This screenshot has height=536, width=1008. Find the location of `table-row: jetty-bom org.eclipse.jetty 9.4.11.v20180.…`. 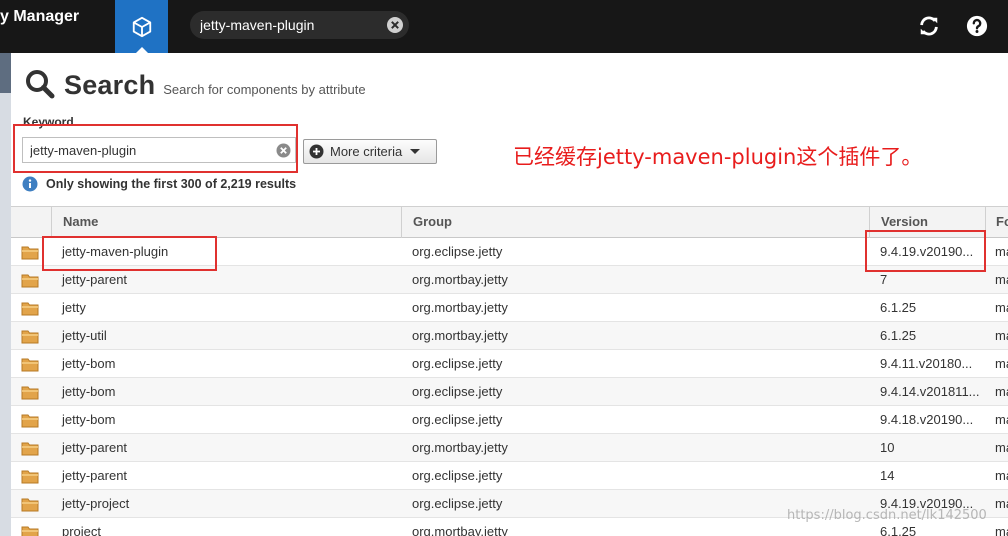

table-row: jetty-bom org.eclipse.jetty 9.4.11.v20180.… is located at coordinates (509, 364).